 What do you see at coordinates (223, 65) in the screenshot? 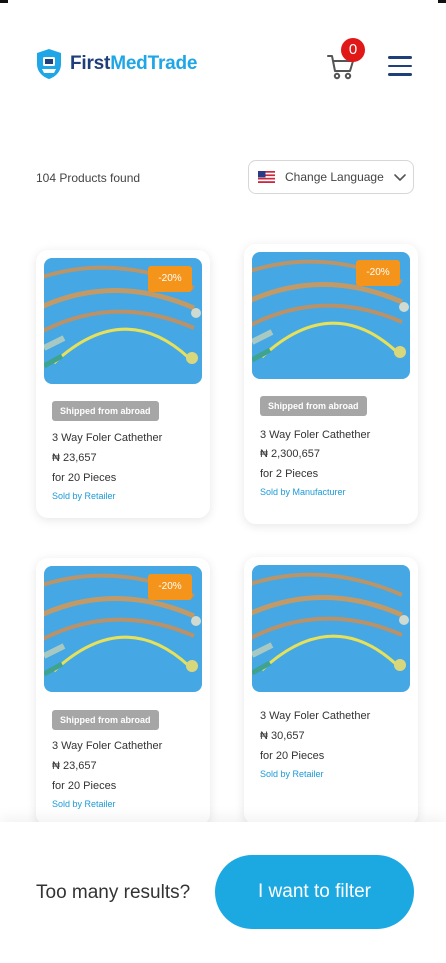
I see `app-header: FirstMedTrade 0` at bounding box center [223, 65].